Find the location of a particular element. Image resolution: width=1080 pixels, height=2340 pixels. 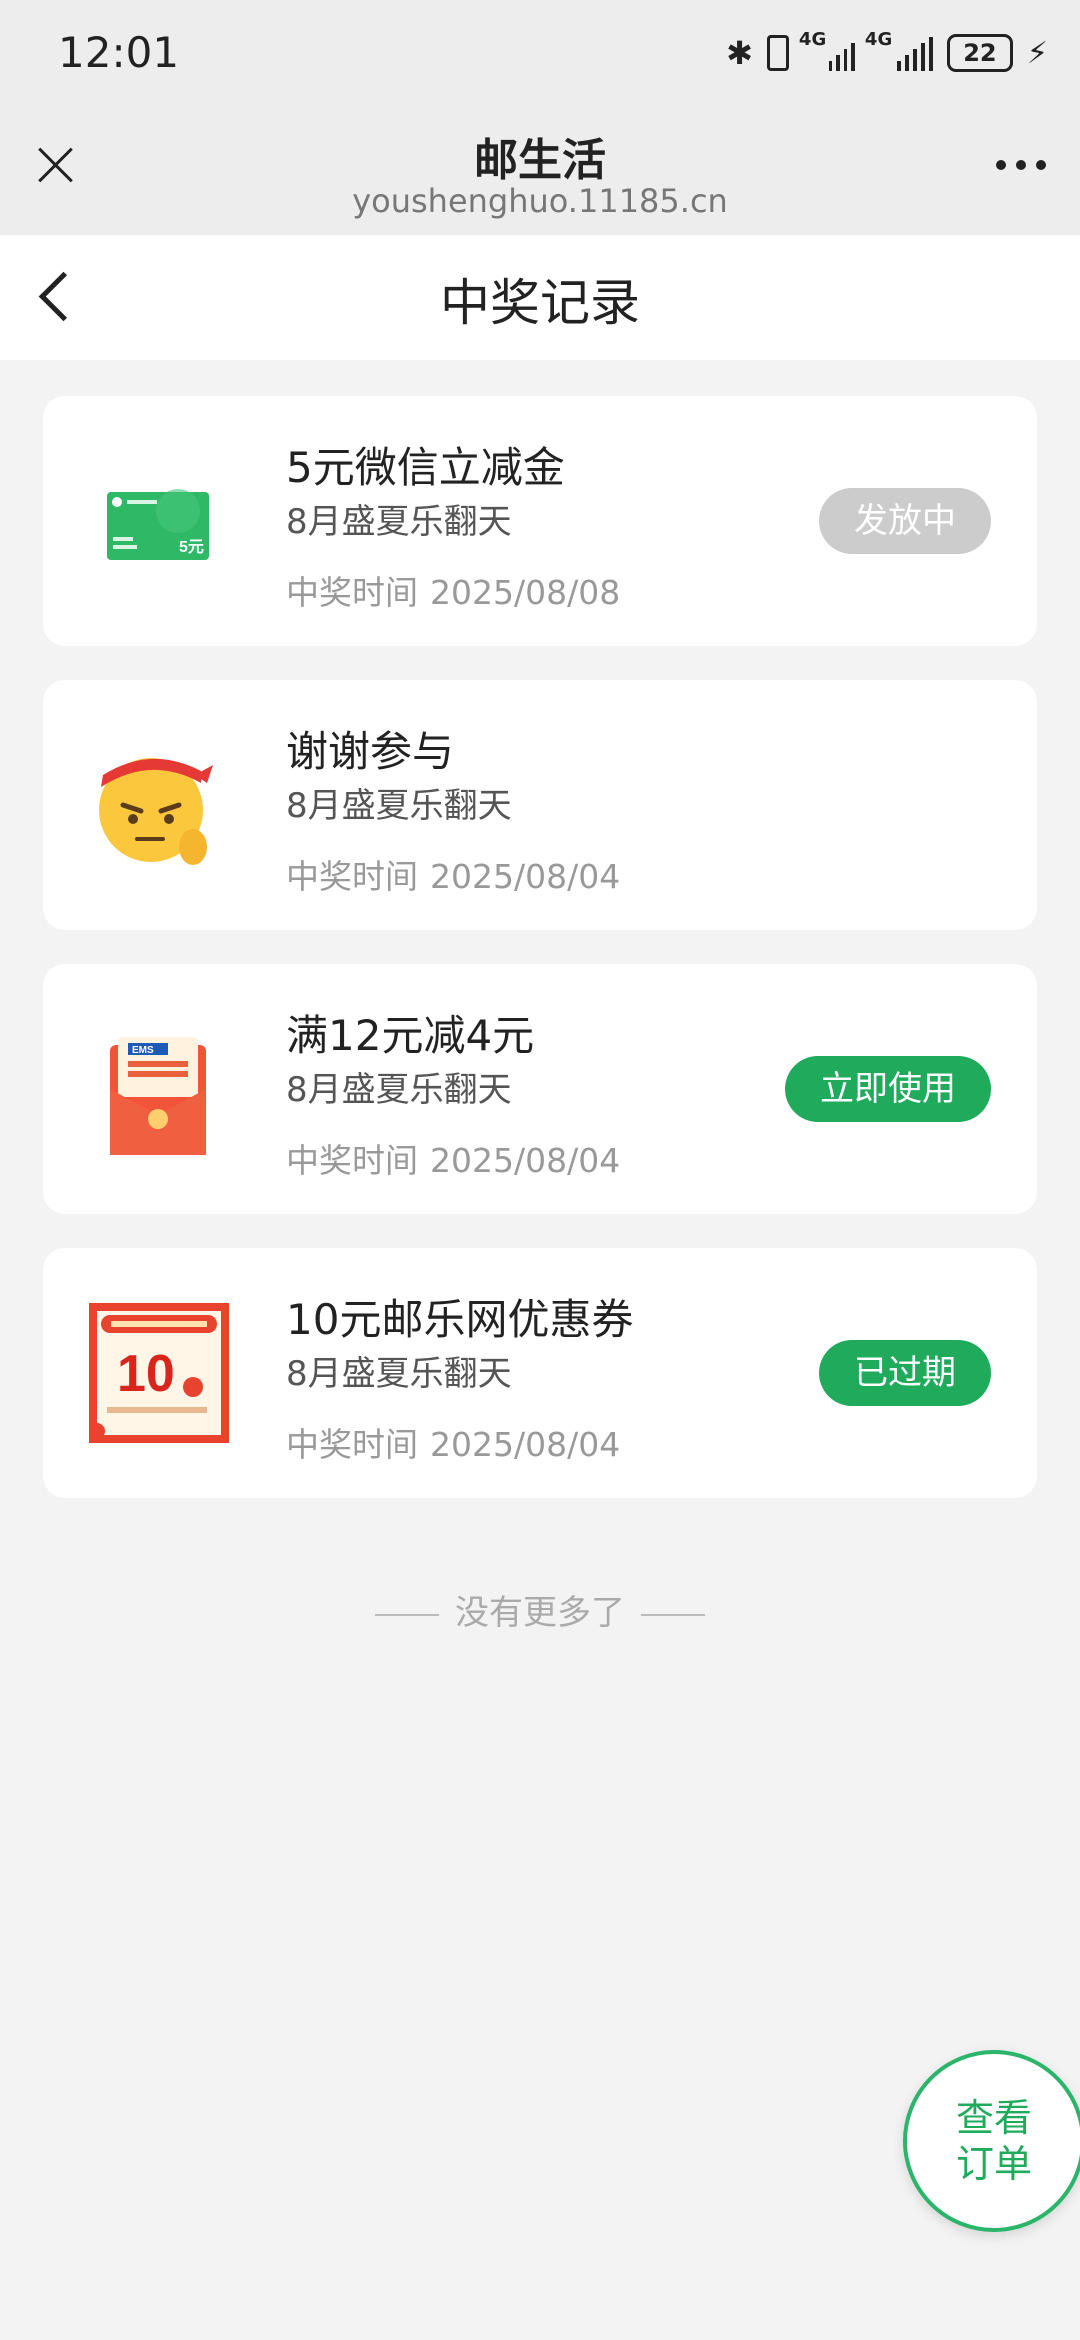

charging-icon: ⚡ is located at coordinates (1037, 53).